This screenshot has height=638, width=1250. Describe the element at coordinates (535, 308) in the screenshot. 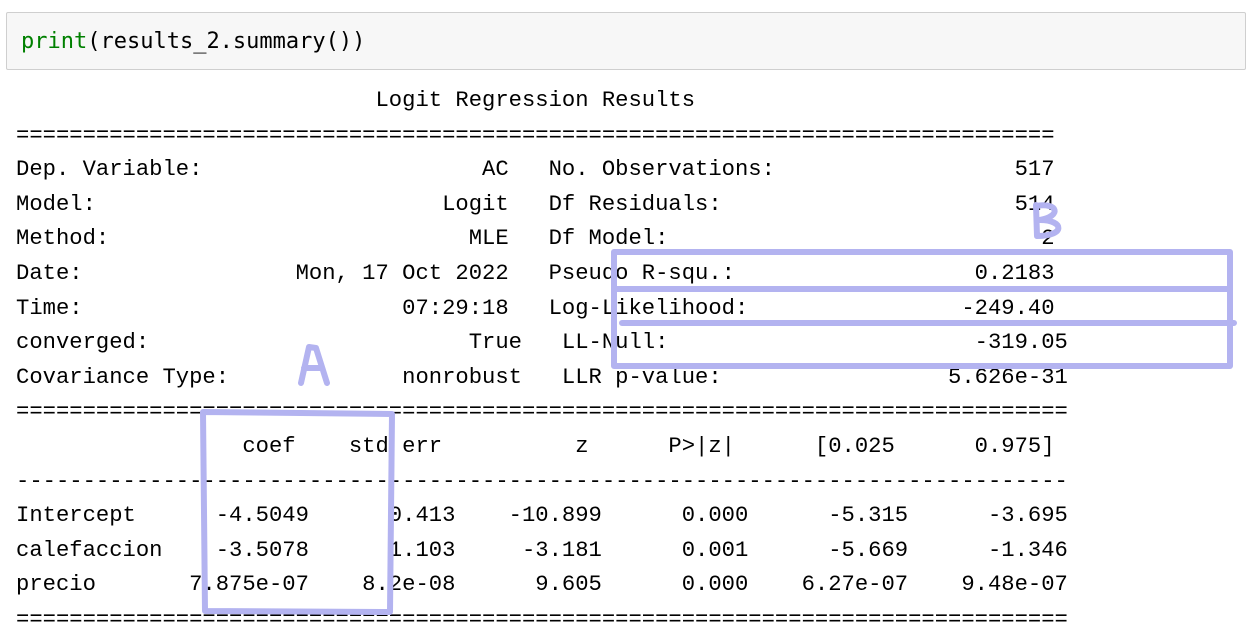

I see `summary-row-time: Time: 07:29:18 Log-Likelihood: -249.40` at that location.